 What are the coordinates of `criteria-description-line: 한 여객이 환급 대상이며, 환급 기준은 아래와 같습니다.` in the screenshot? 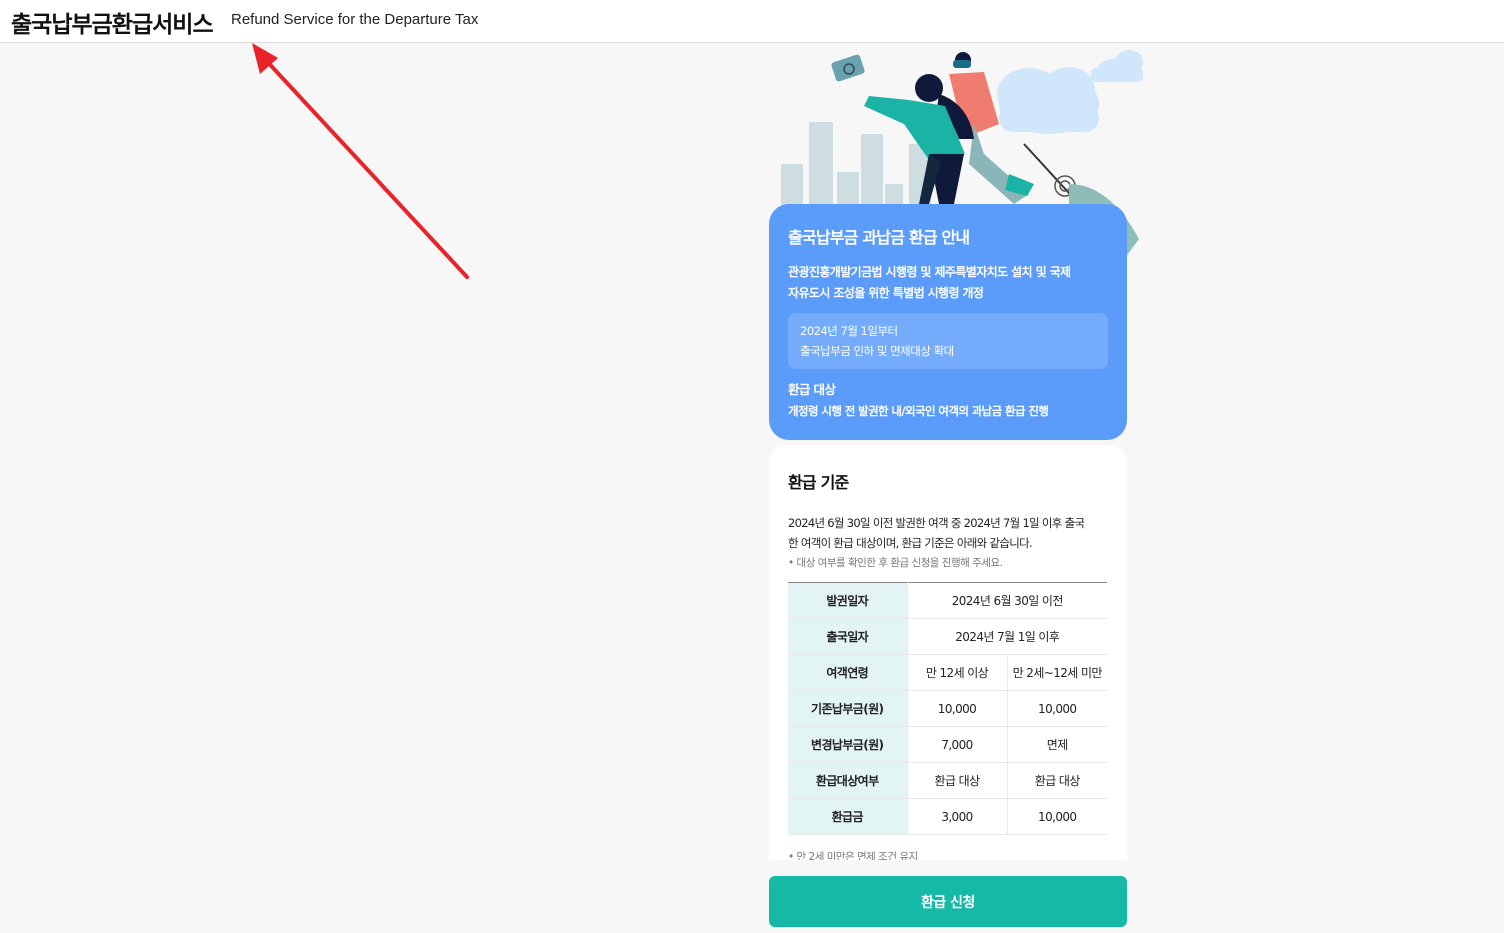 It's located at (910, 543).